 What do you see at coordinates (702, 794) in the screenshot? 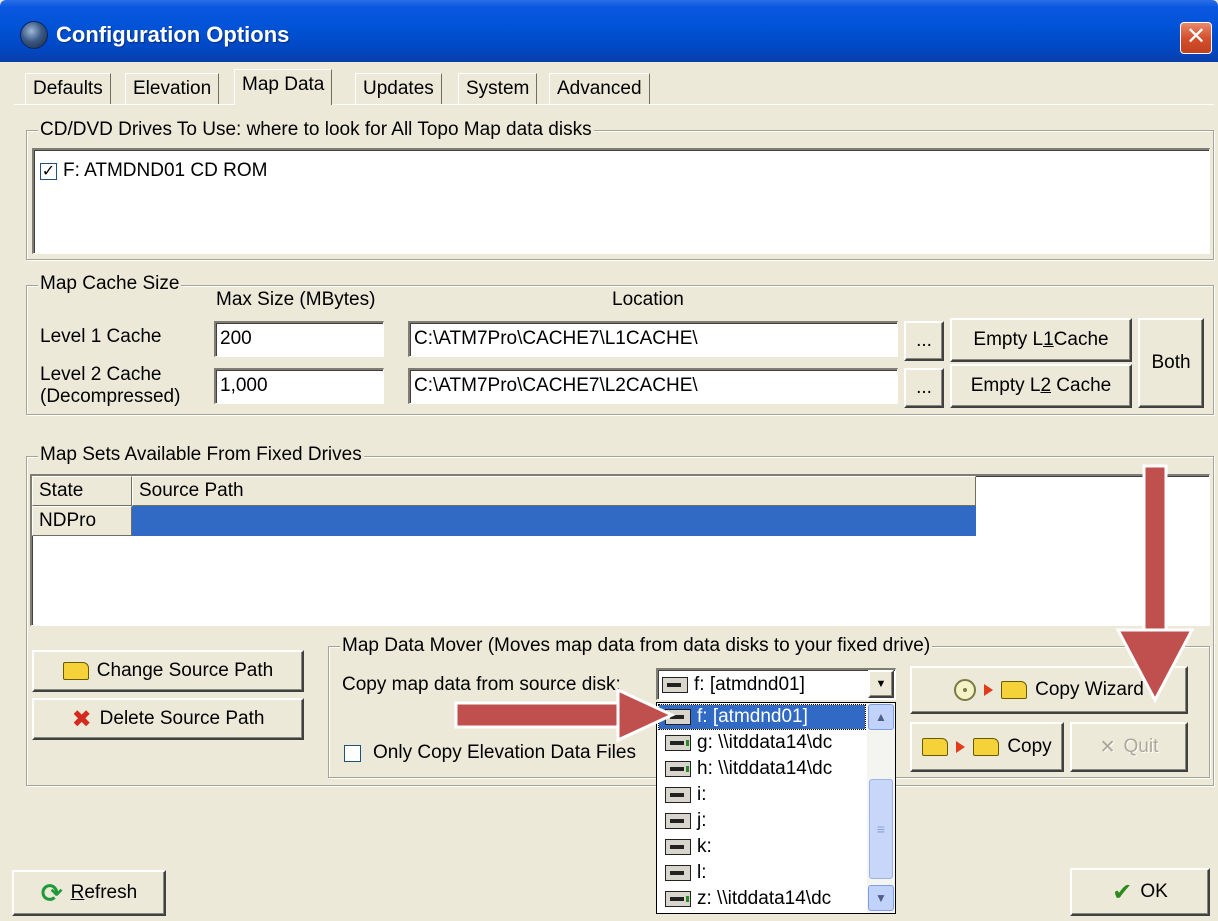
I see `dropdown-item-label: i:` at bounding box center [702, 794].